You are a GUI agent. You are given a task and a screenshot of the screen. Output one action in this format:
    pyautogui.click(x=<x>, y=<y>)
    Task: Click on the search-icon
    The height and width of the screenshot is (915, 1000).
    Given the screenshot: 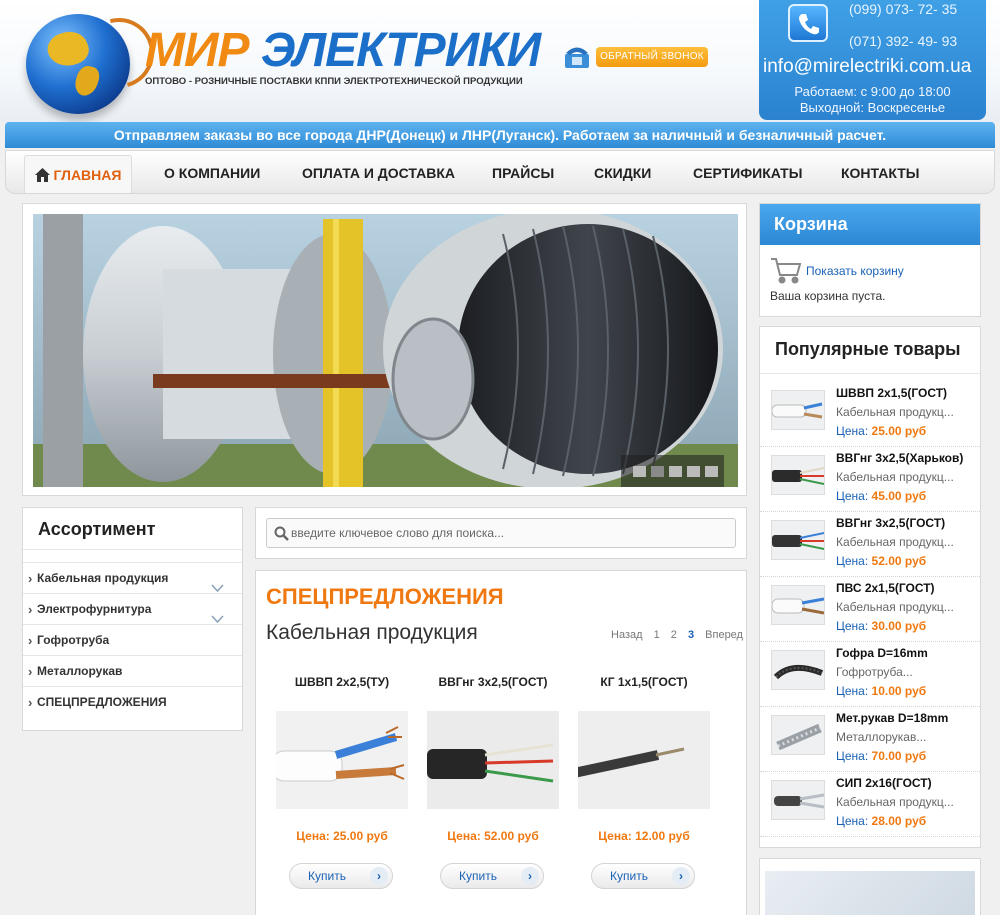 What is the action you would take?
    pyautogui.click(x=281, y=535)
    